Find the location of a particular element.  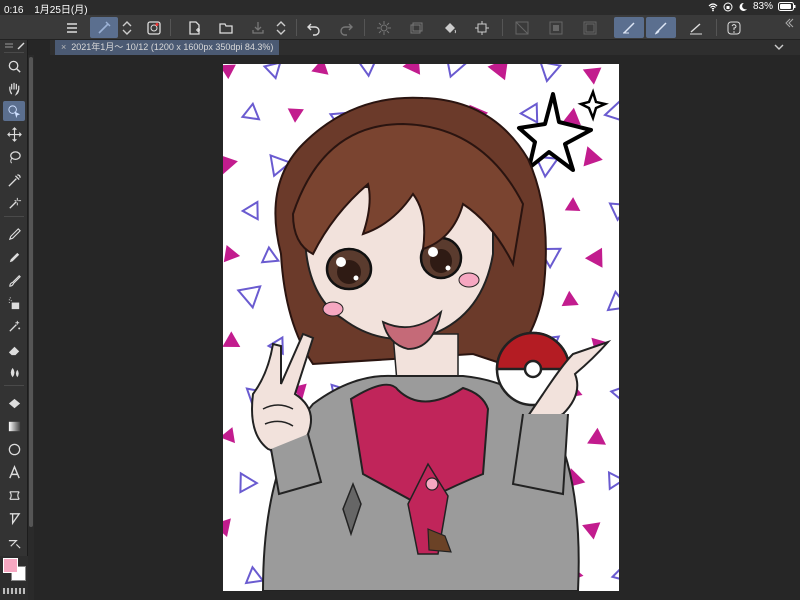

tool-figure is located at coordinates (14, 449).